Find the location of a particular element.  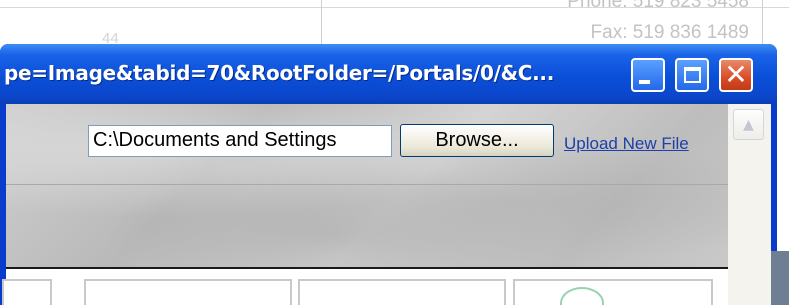

background-column-line-right is located at coordinates (762, 25).